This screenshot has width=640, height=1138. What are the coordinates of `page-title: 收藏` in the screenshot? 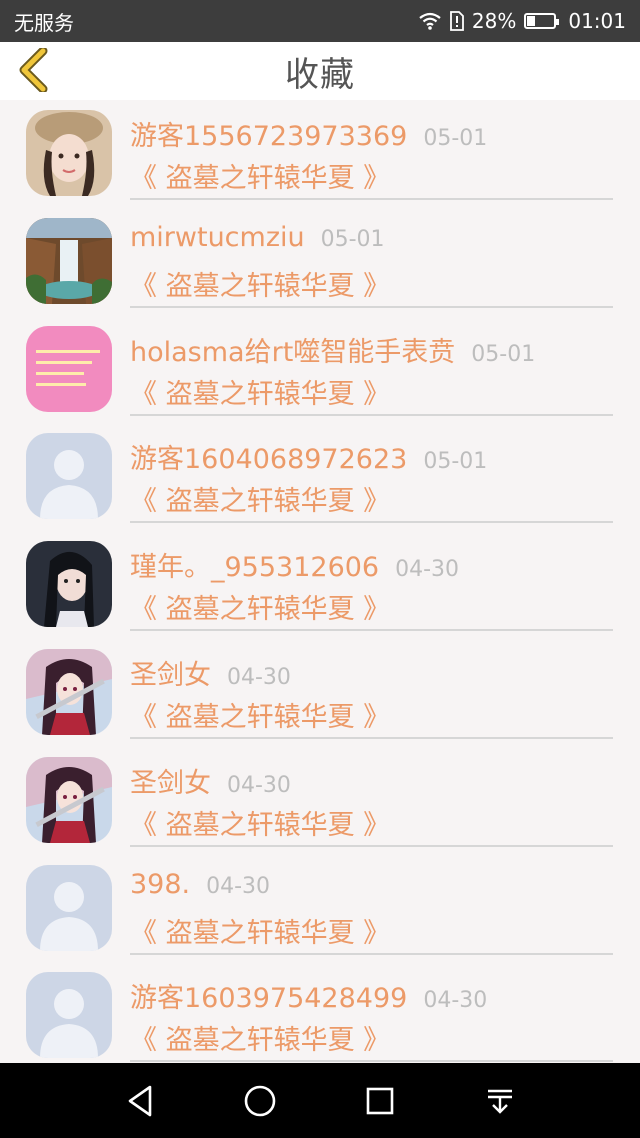 It's located at (320, 74).